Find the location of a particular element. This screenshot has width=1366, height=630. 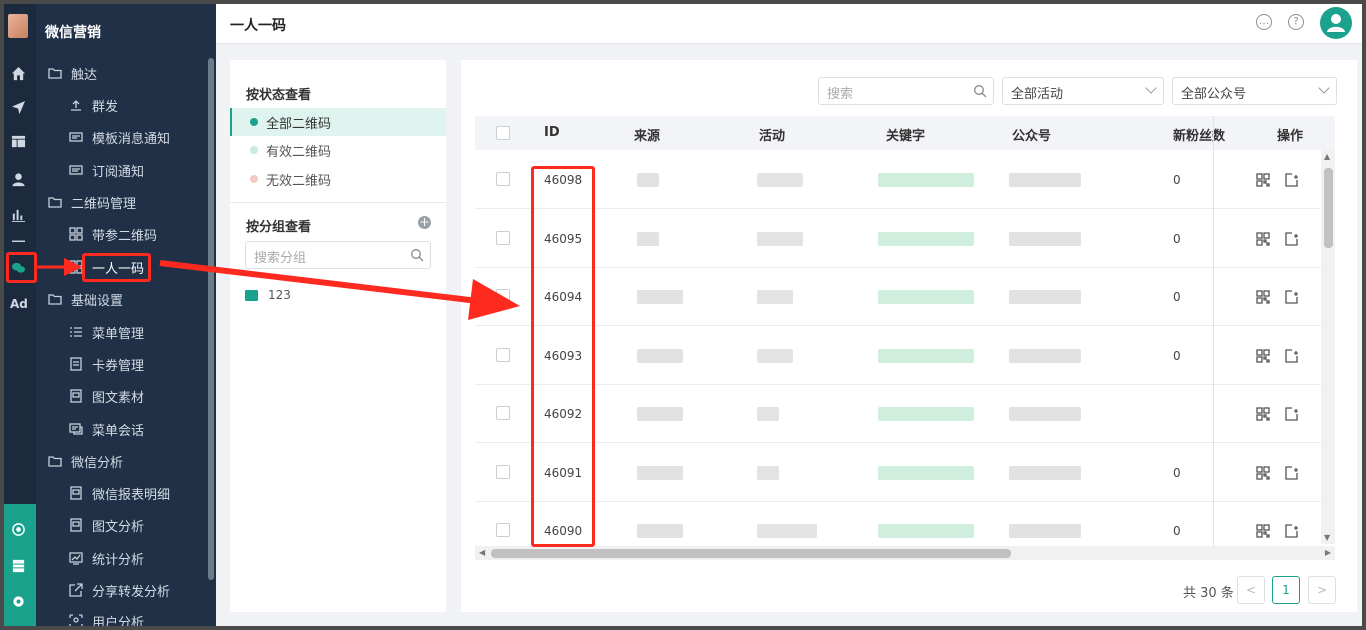

group-heading: 按分组查看 is located at coordinates (279, 227).